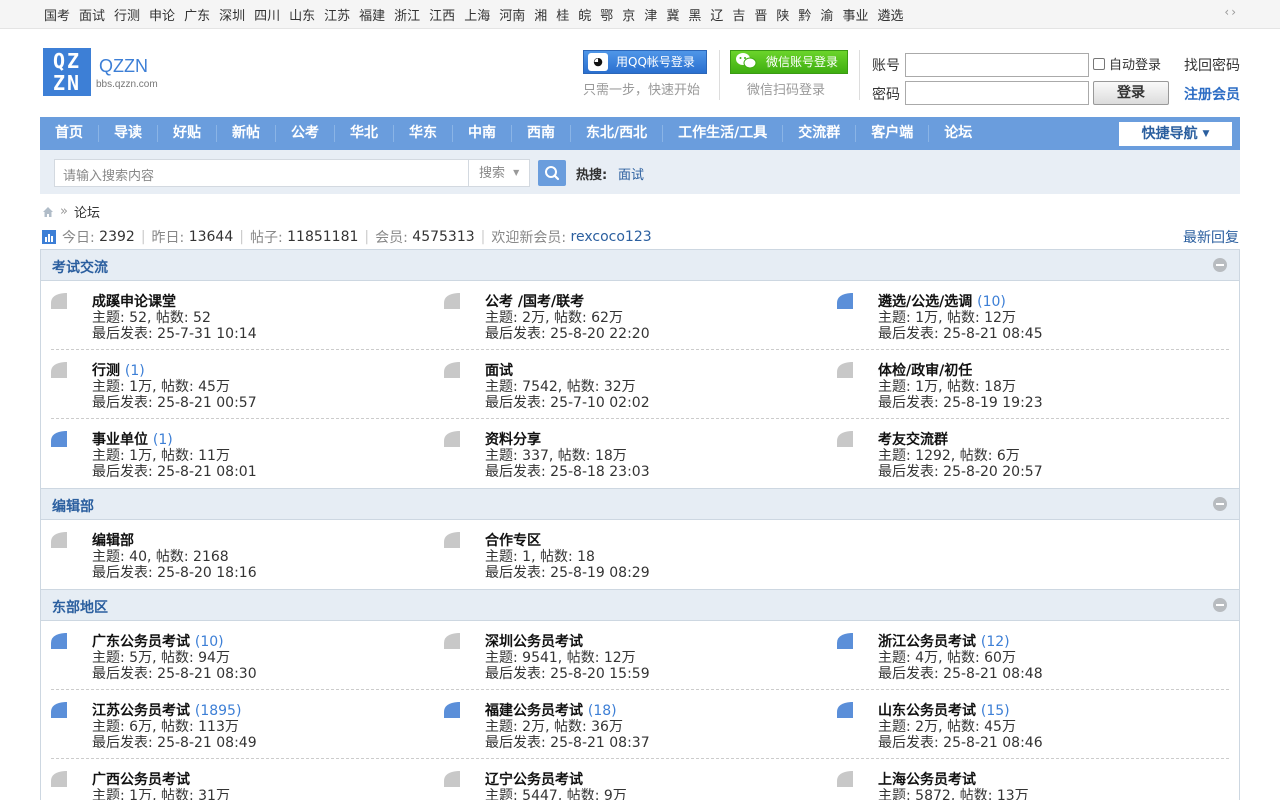  What do you see at coordinates (567, 333) in the screenshot?
I see `forum-last-post: 最后发表: 25-8-20 22:20` at bounding box center [567, 333].